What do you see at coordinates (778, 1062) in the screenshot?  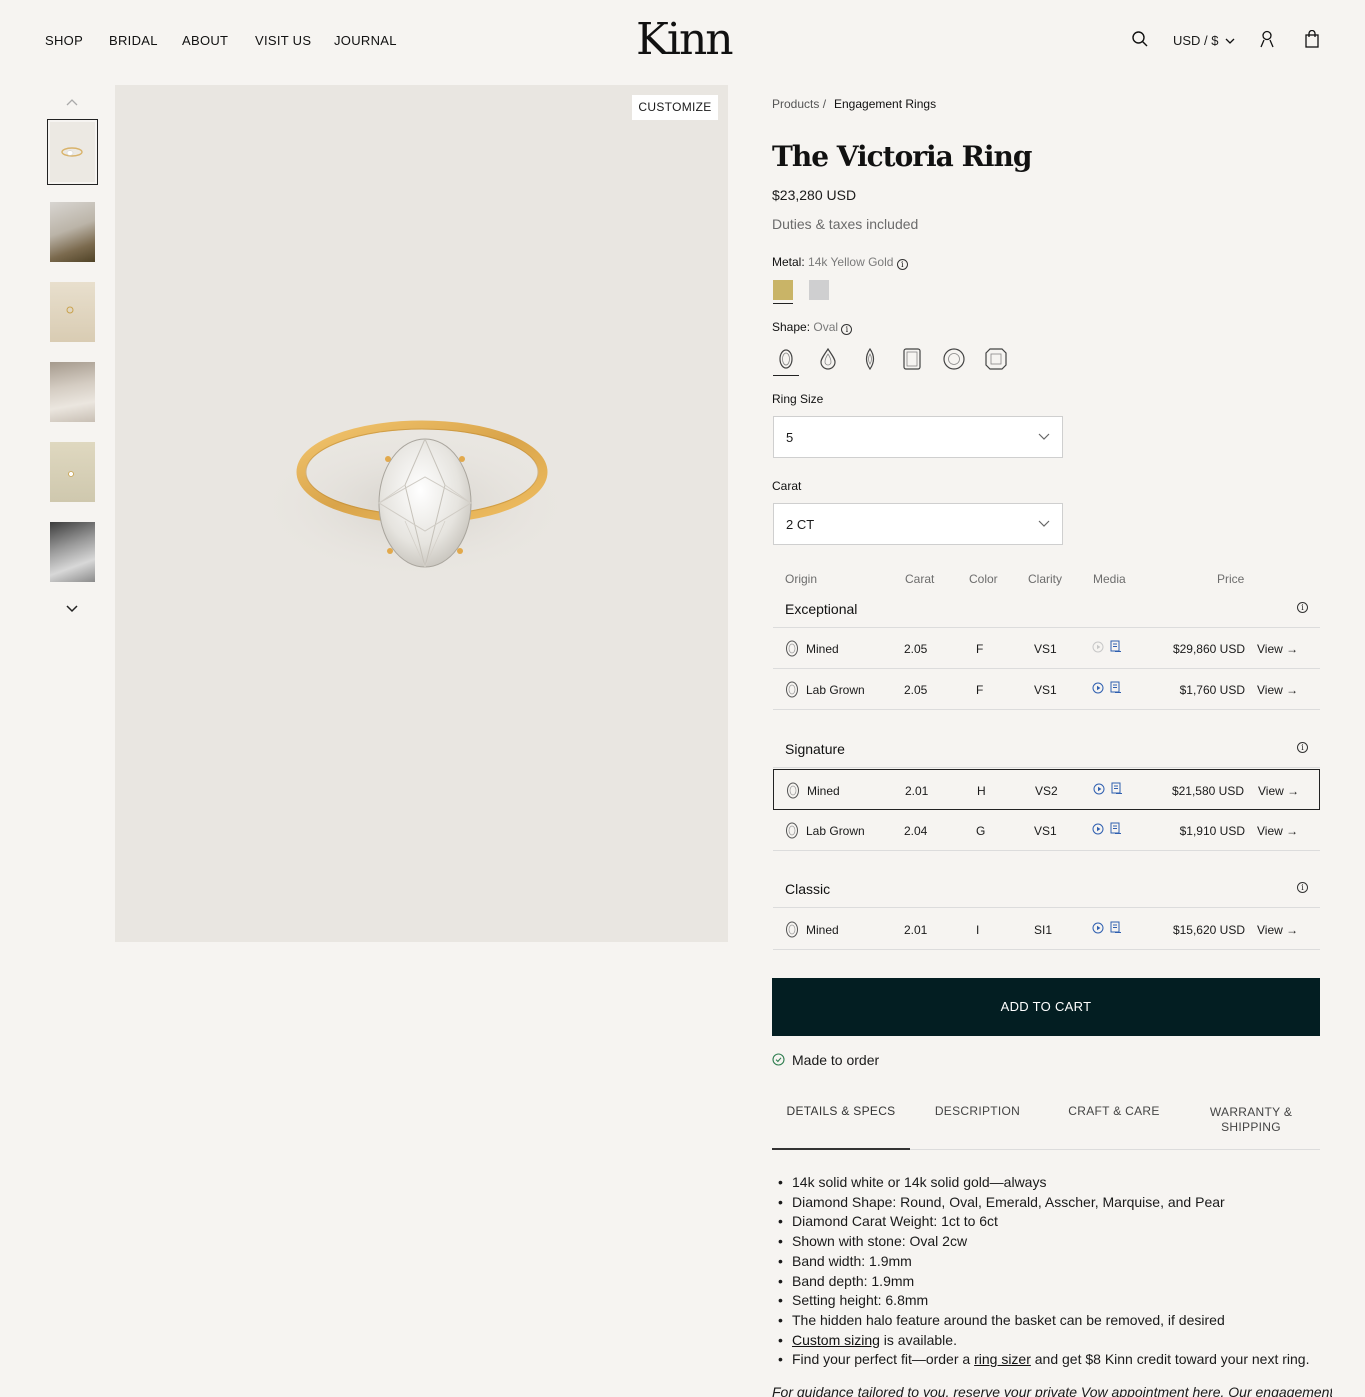 I see `check-circle-icon` at bounding box center [778, 1062].